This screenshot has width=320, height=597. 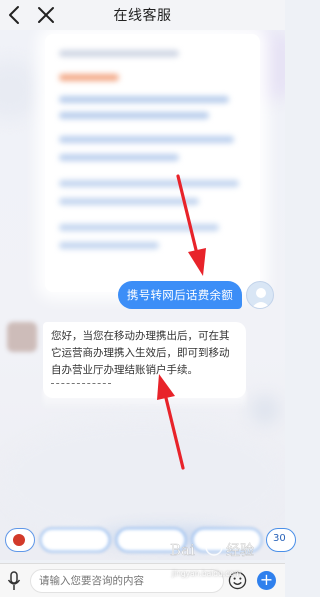 I want to click on quick-reply-chip: 30, so click(x=281, y=540).